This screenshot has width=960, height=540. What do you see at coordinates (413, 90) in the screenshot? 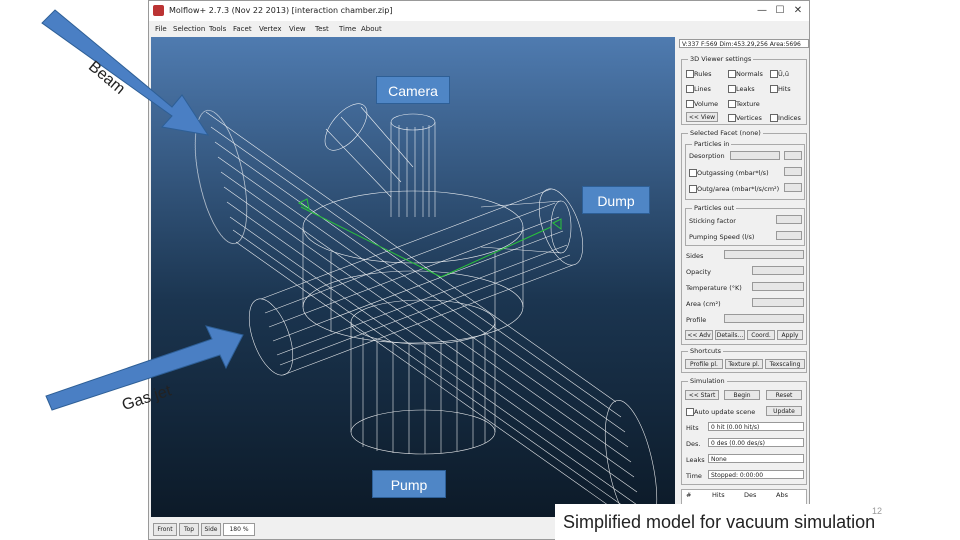
I see `camera-callout: Camera` at bounding box center [413, 90].